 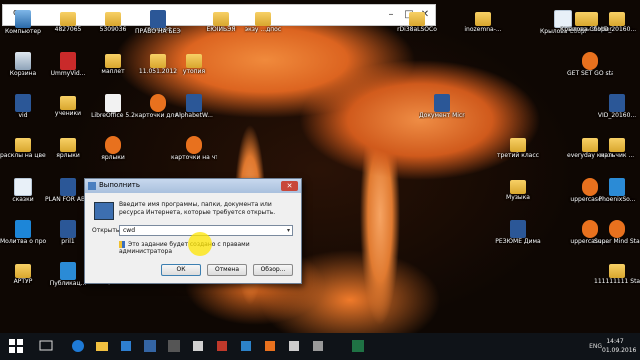 I want to click on desktop-icon-label: расклы на цветном, so click(x=23, y=155).